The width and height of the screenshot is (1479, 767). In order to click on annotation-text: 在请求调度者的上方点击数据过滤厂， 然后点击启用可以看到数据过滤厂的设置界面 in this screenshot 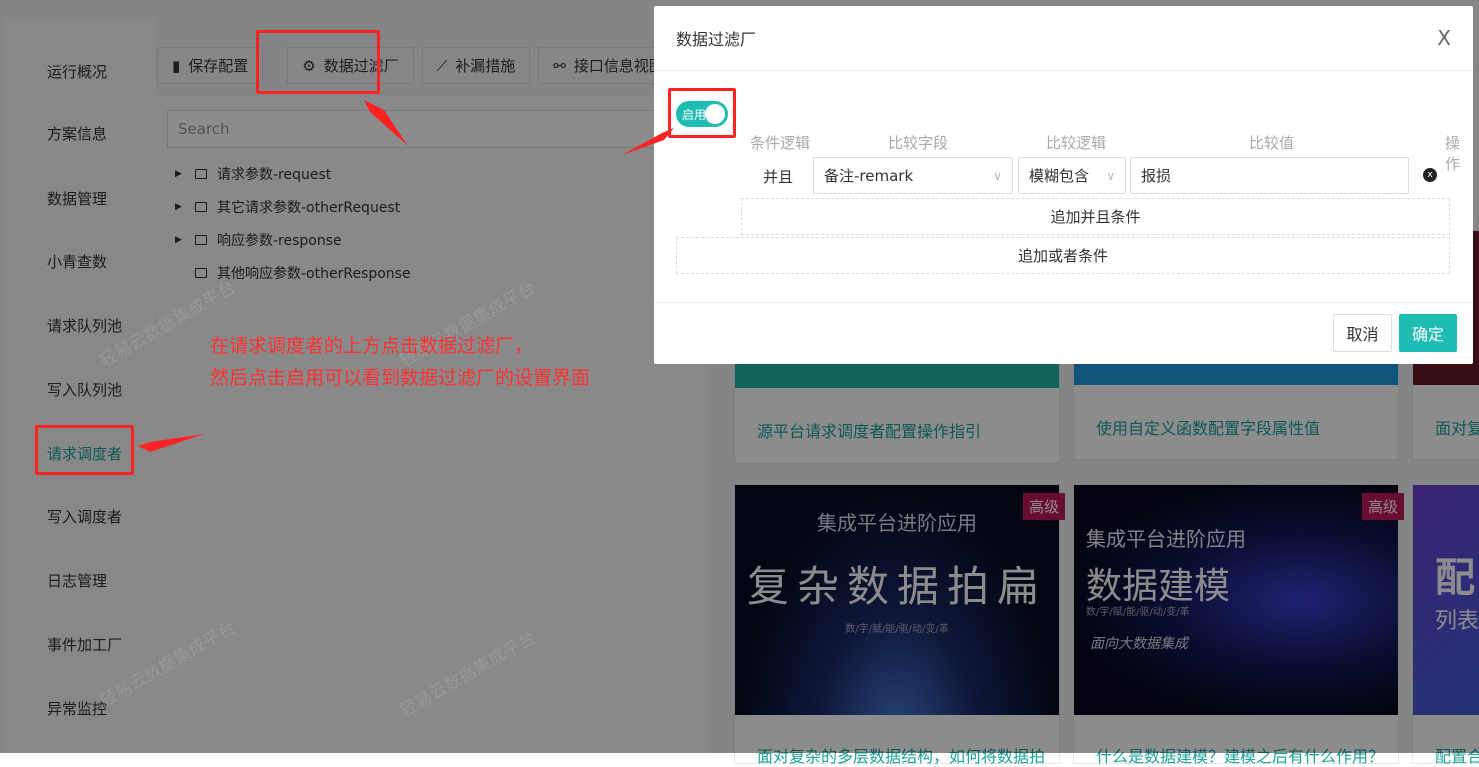, I will do `click(400, 362)`.